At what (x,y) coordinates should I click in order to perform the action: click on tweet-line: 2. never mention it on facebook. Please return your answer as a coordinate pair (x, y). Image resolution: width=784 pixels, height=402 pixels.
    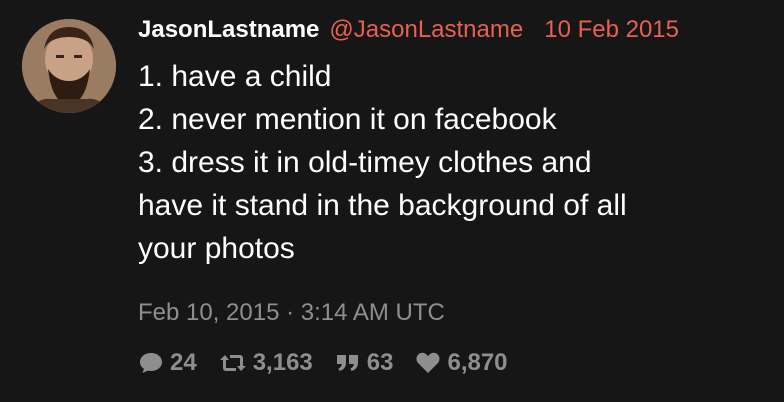
    Looking at the image, I should click on (347, 119).